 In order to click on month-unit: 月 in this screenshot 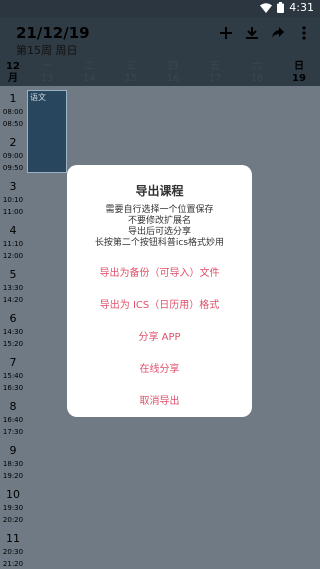, I will do `click(13, 78)`.